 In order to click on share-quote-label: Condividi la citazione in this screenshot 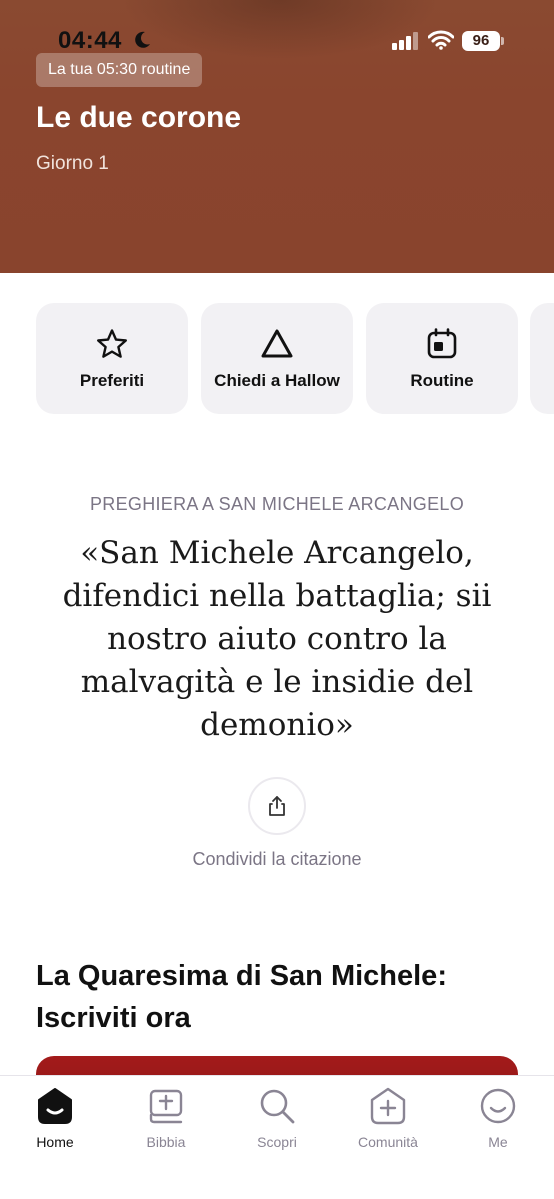, I will do `click(277, 859)`.